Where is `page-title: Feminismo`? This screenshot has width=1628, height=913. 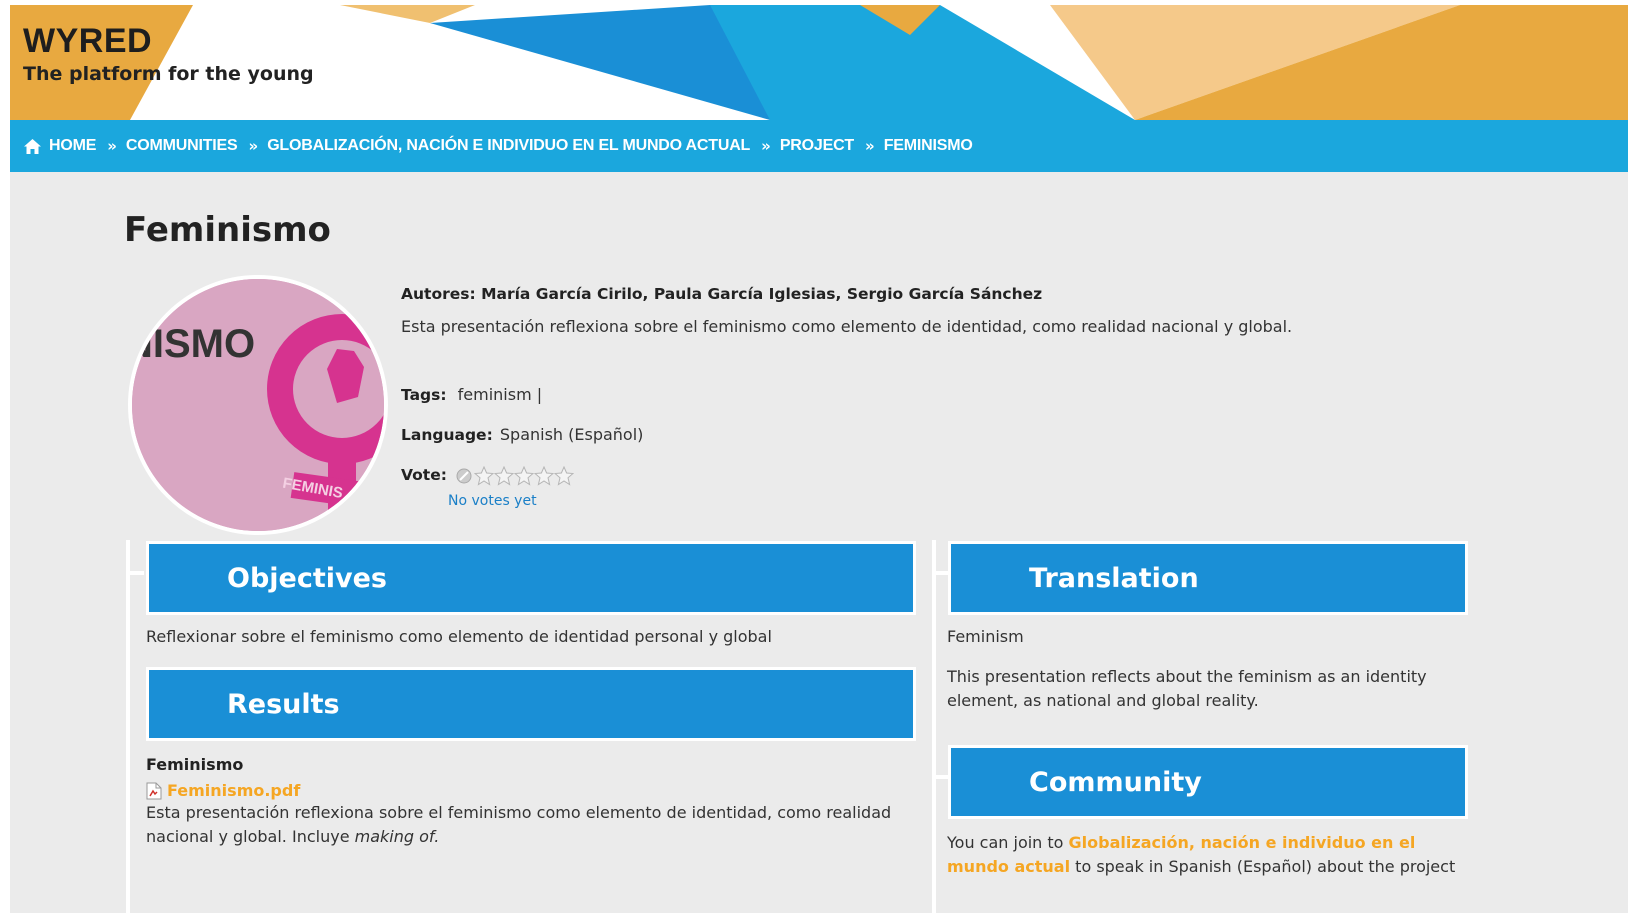
page-title: Feminismo is located at coordinates (227, 230).